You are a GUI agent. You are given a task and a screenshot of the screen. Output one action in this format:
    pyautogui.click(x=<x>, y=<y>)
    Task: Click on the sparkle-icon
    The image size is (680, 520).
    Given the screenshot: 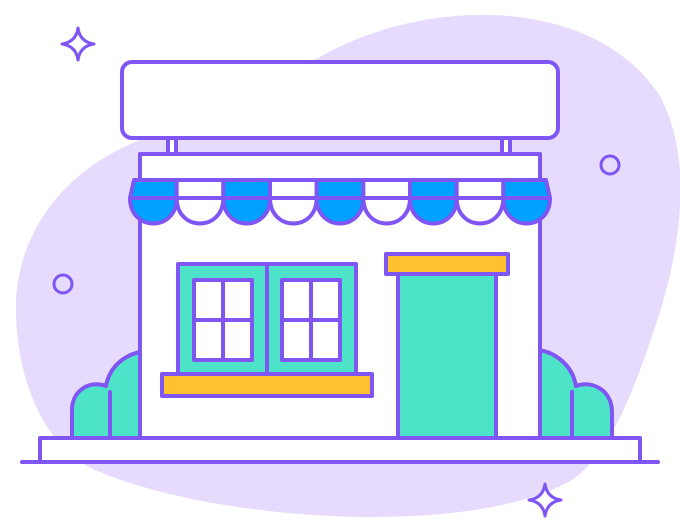 What is the action you would take?
    pyautogui.click(x=78, y=44)
    